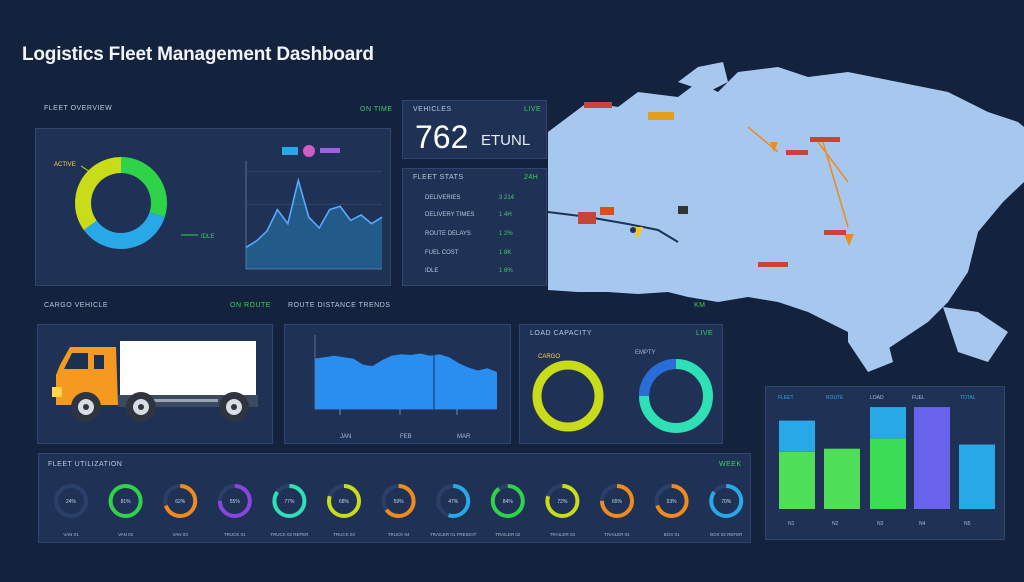 The image size is (1024, 582). I want to click on gauge-label: TRAILER 01 FREIGHT, so click(453, 534).